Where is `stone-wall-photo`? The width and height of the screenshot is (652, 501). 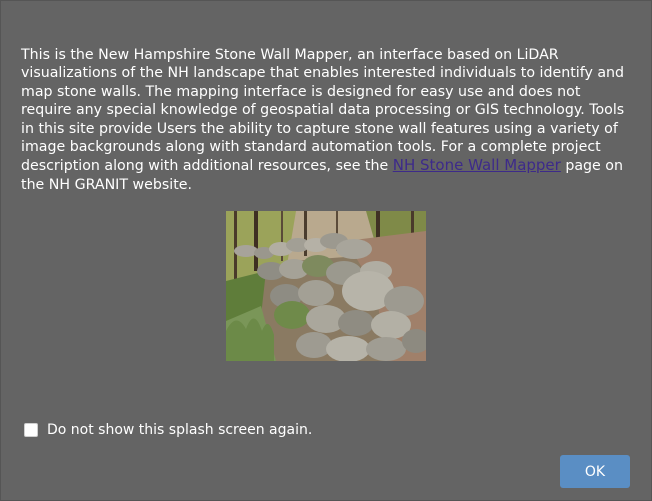 stone-wall-photo is located at coordinates (326, 286).